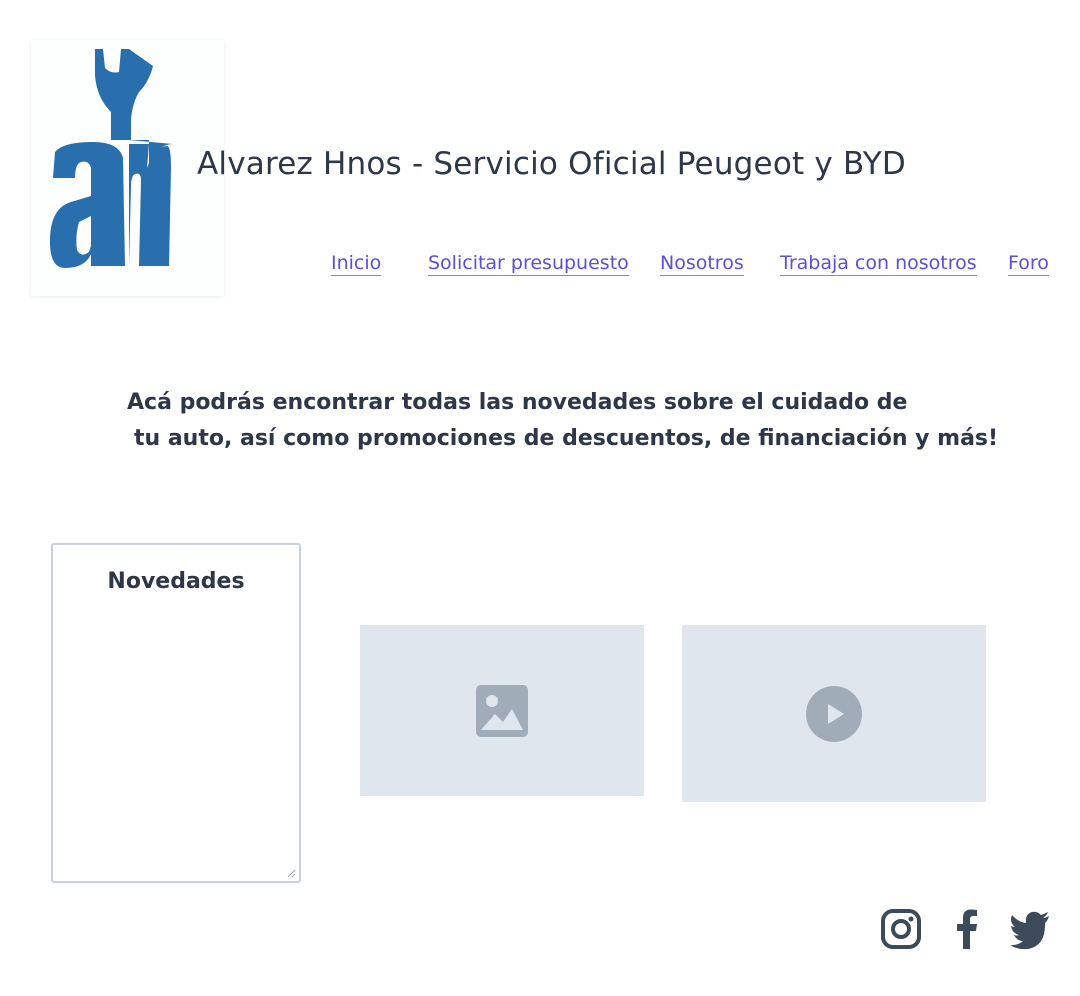  I want to click on image-placeholder, so click(502, 710).